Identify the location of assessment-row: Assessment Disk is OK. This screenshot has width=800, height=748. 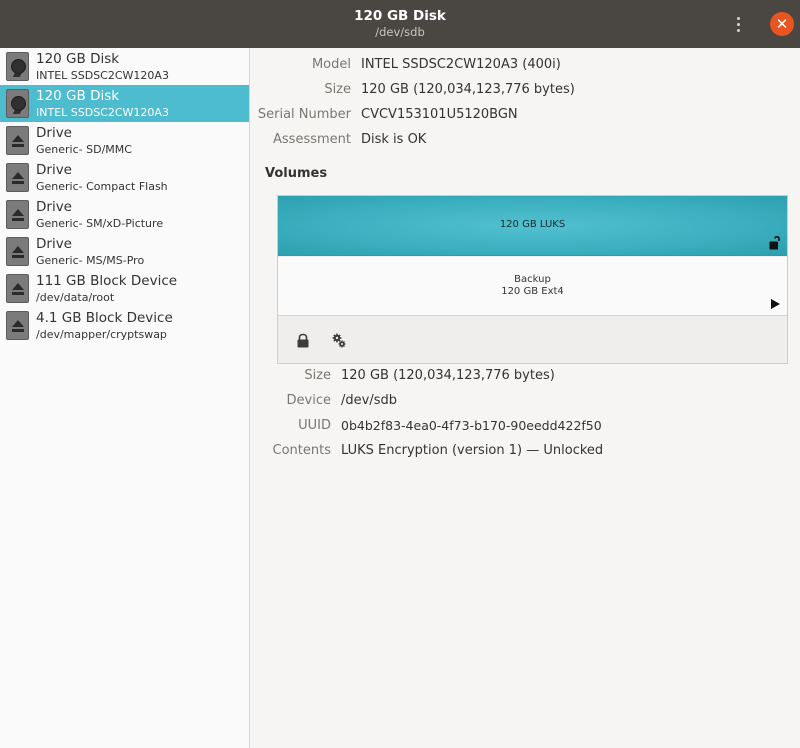
(525, 142).